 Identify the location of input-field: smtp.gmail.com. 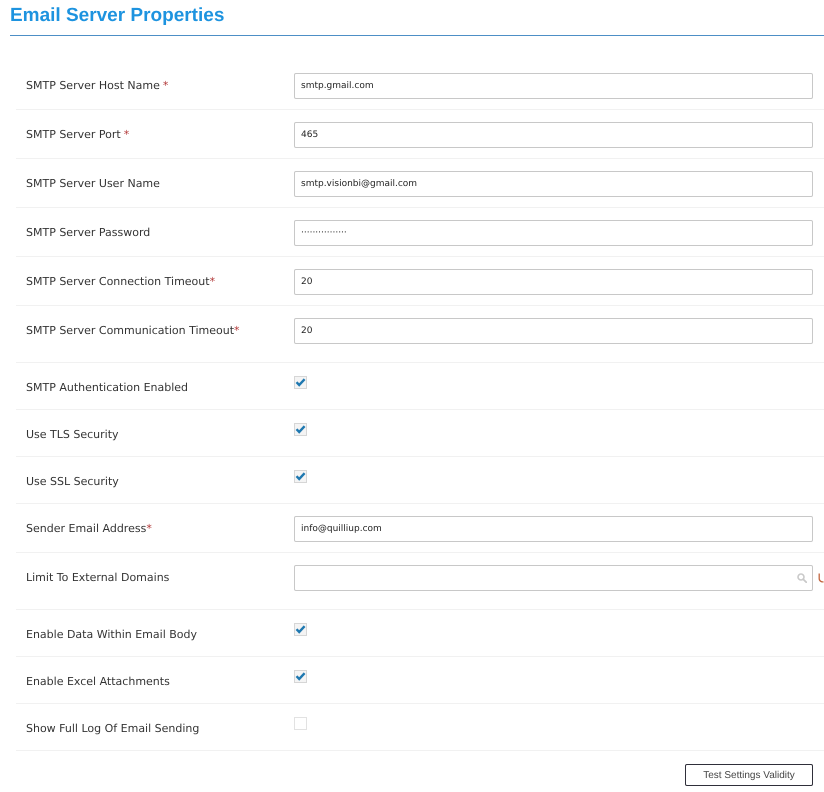
(553, 86).